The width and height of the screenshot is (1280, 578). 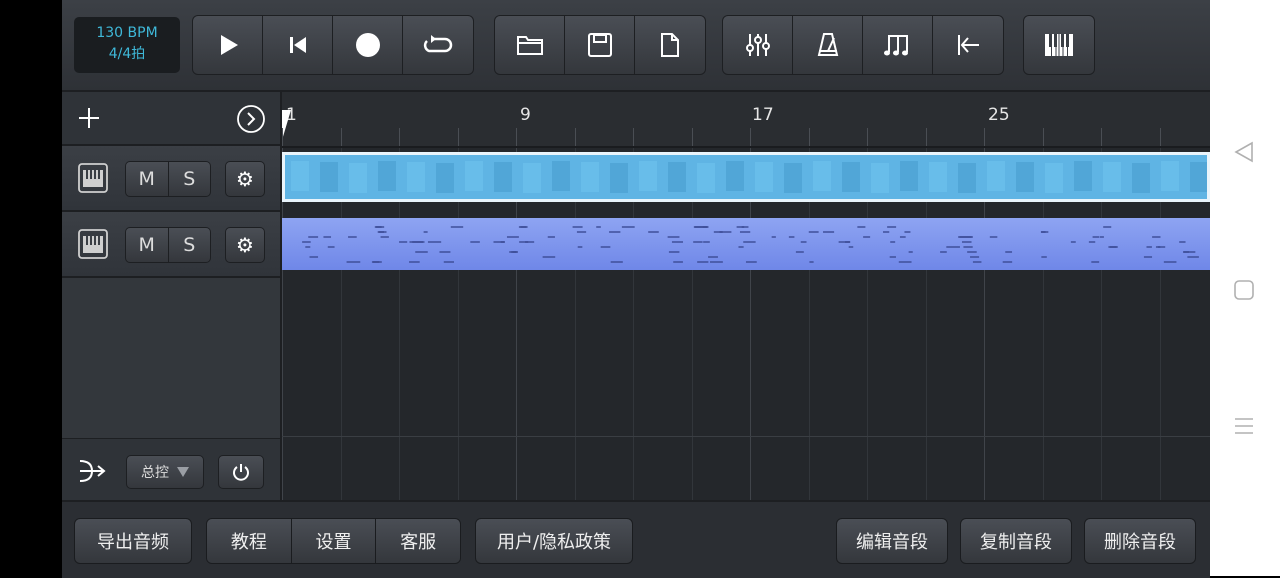 What do you see at coordinates (892, 541) in the screenshot?
I see `edit-clip-button: 编辑音段` at bounding box center [892, 541].